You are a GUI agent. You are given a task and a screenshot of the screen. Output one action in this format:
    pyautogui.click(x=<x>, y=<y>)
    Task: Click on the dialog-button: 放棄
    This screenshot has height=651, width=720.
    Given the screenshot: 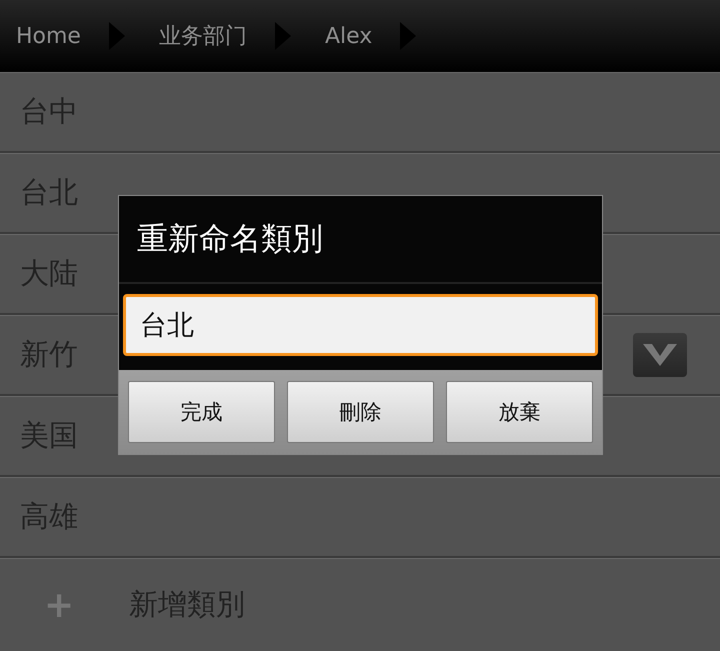 What is the action you would take?
    pyautogui.click(x=519, y=412)
    